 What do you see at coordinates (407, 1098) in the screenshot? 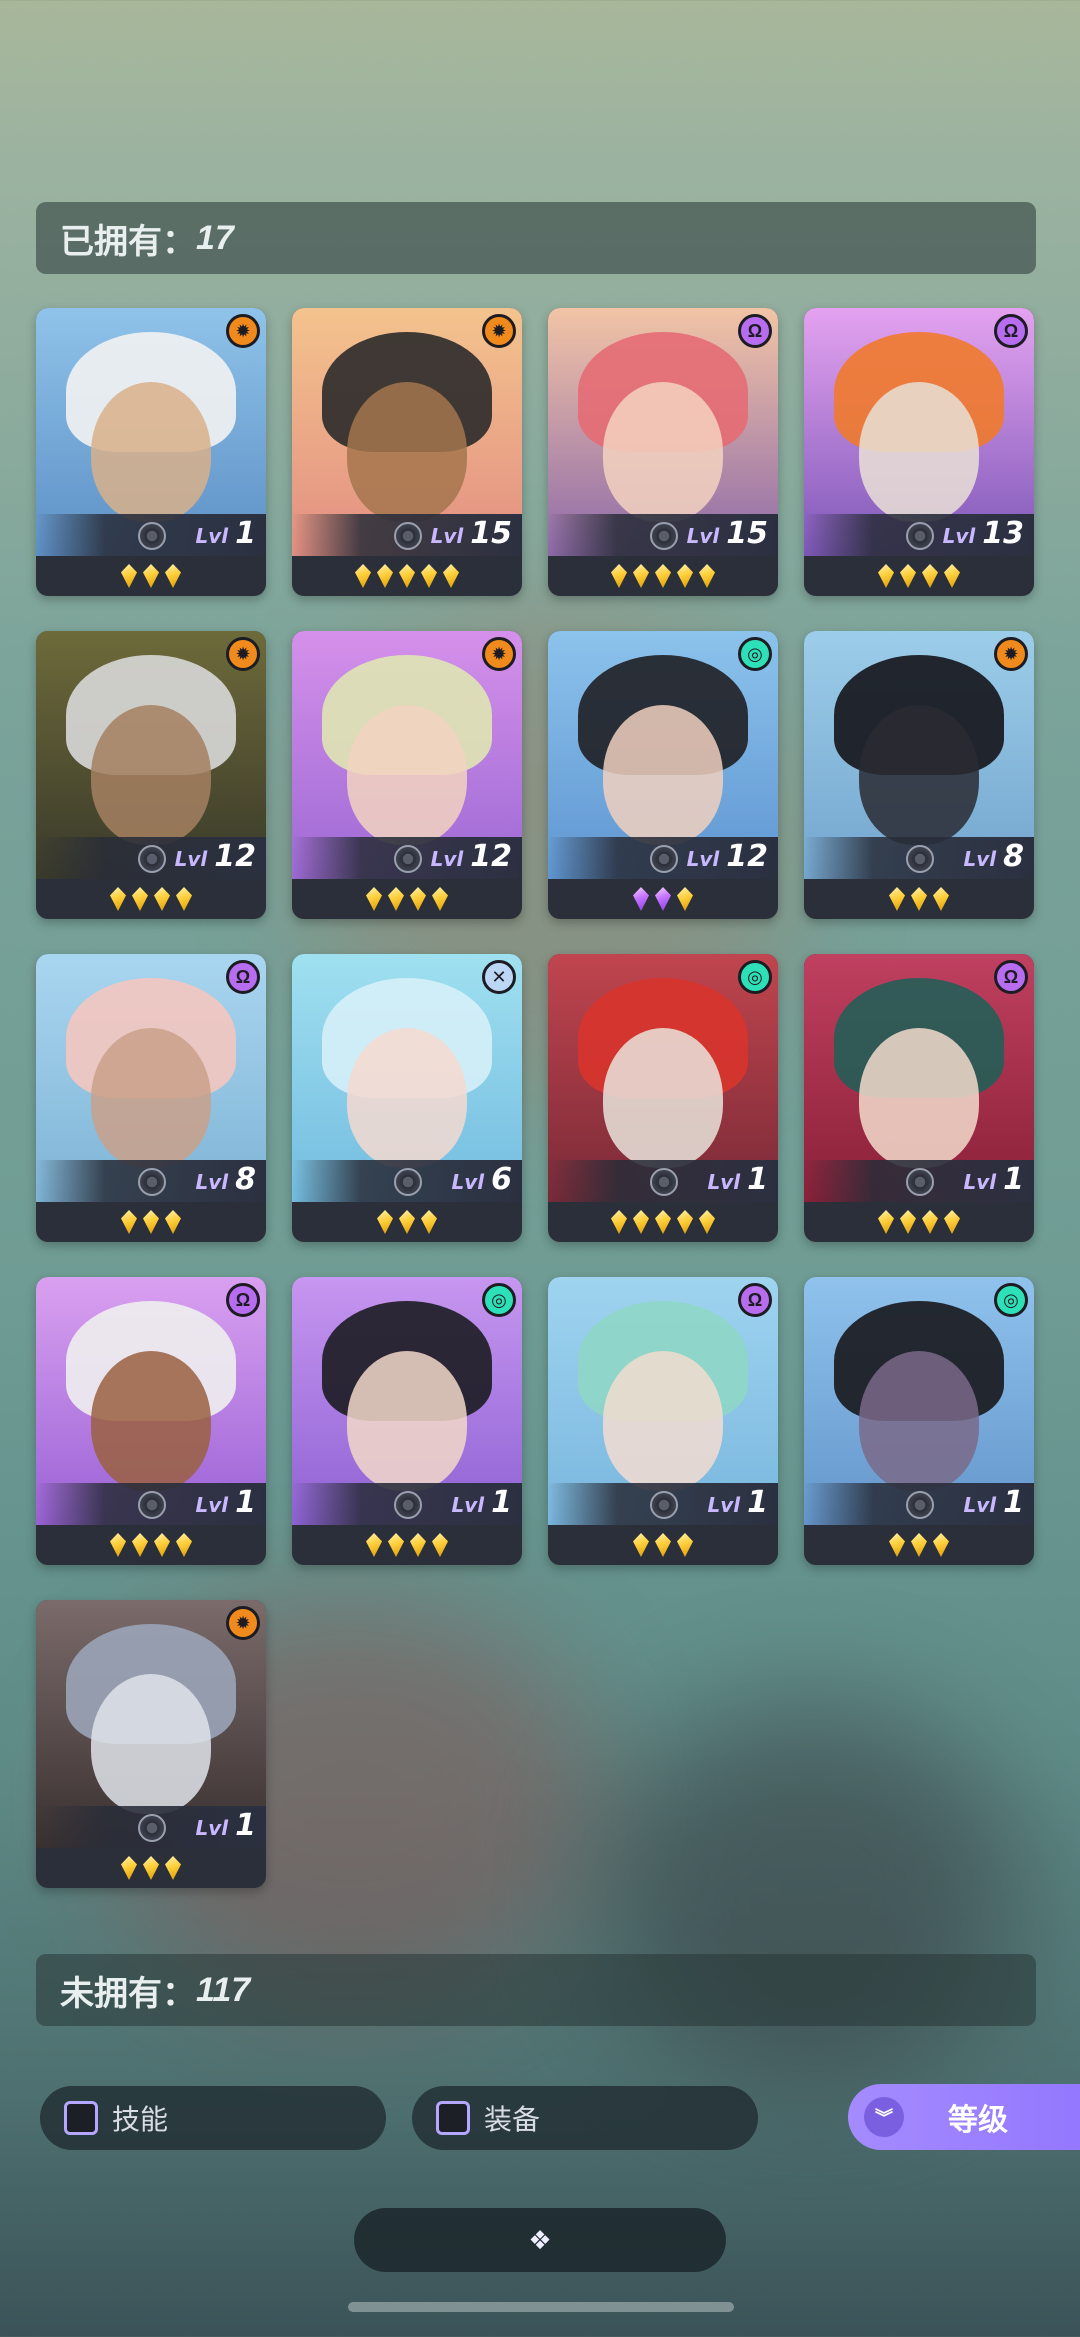
I see `hero-card: ✕ Lvl 6` at bounding box center [407, 1098].